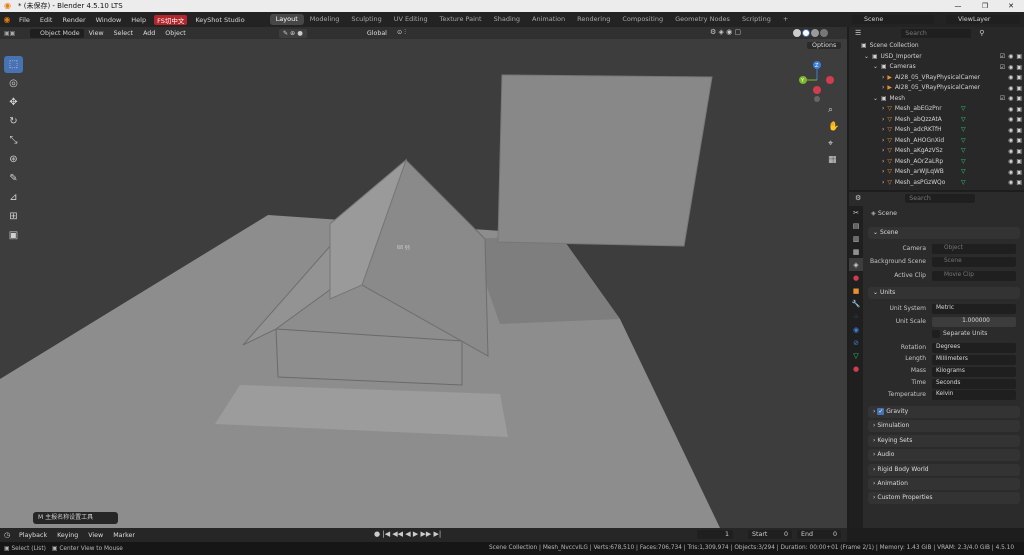 This screenshot has width=1024, height=555. What do you see at coordinates (7, 535) in the screenshot?
I see `timeline-editor-icon: ◷` at bounding box center [7, 535].